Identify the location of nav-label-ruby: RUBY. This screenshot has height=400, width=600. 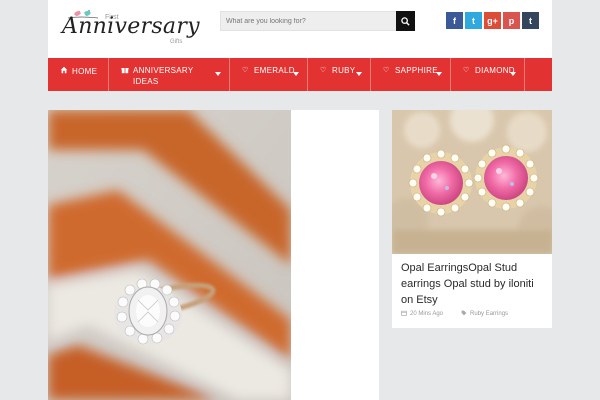
(344, 70).